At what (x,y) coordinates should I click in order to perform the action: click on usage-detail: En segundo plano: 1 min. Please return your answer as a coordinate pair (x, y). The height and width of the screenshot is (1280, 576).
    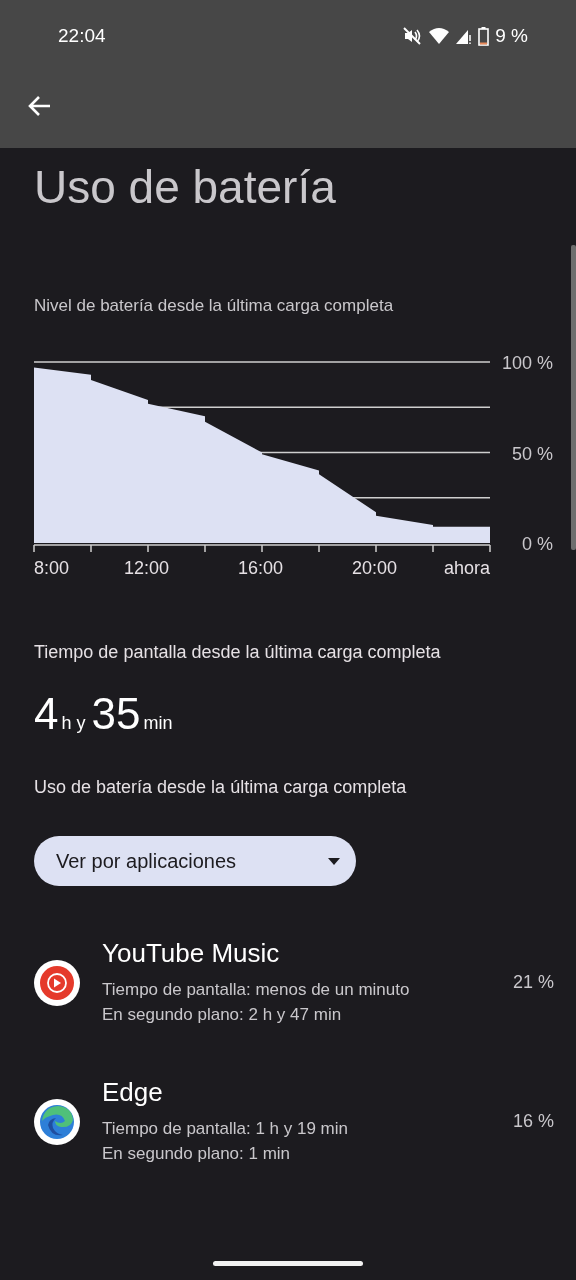
    Looking at the image, I should click on (197, 1154).